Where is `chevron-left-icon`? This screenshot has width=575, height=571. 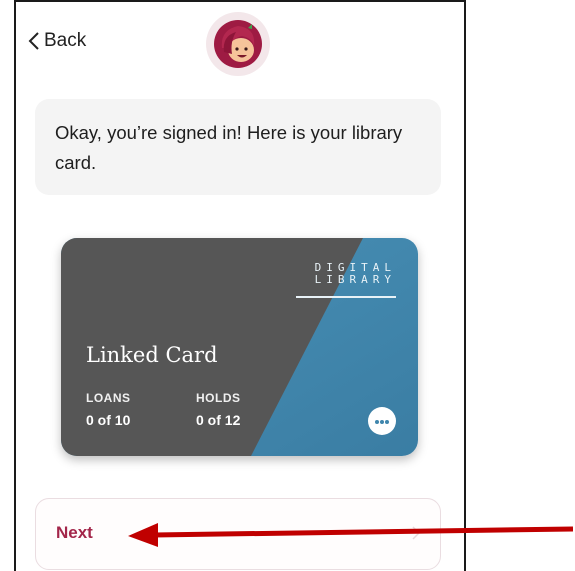
chevron-left-icon is located at coordinates (34, 41).